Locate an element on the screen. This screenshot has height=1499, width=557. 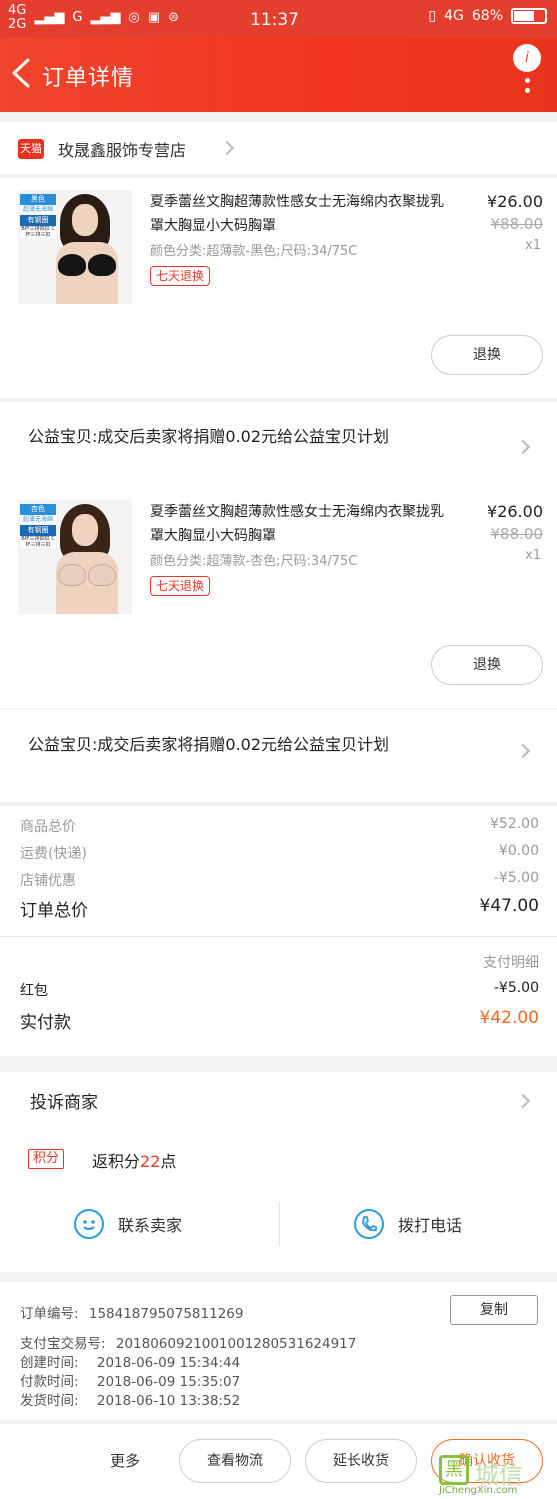
signal-icon: ▂▄▆ is located at coordinates (49, 17).